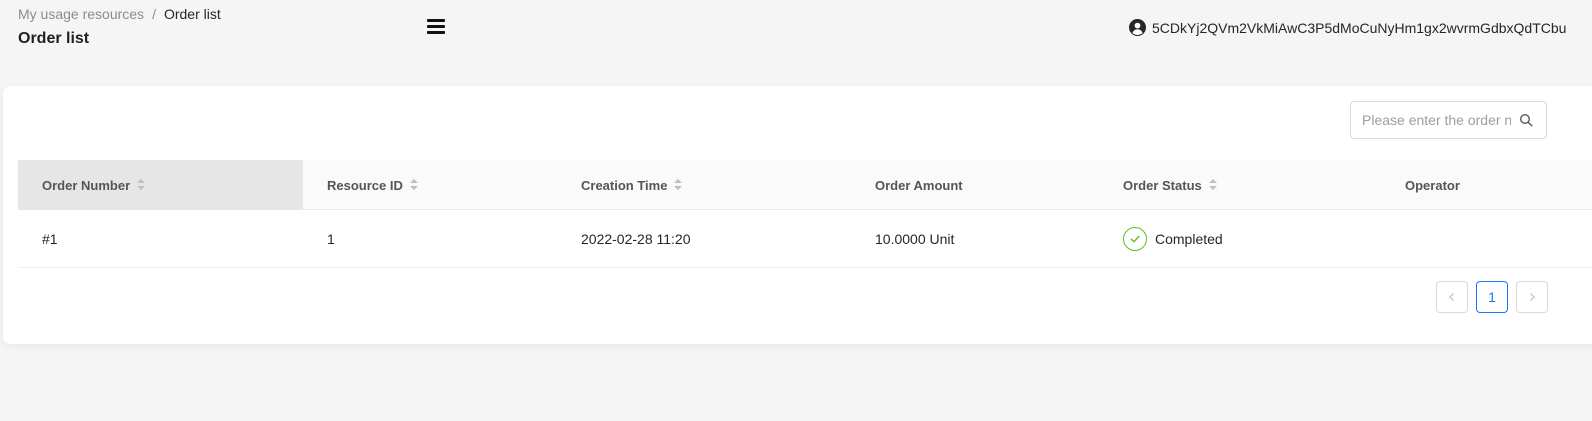 The image size is (1592, 421). What do you see at coordinates (915, 239) in the screenshot?
I see `cell-order-amount: 10.0000 Unit` at bounding box center [915, 239].